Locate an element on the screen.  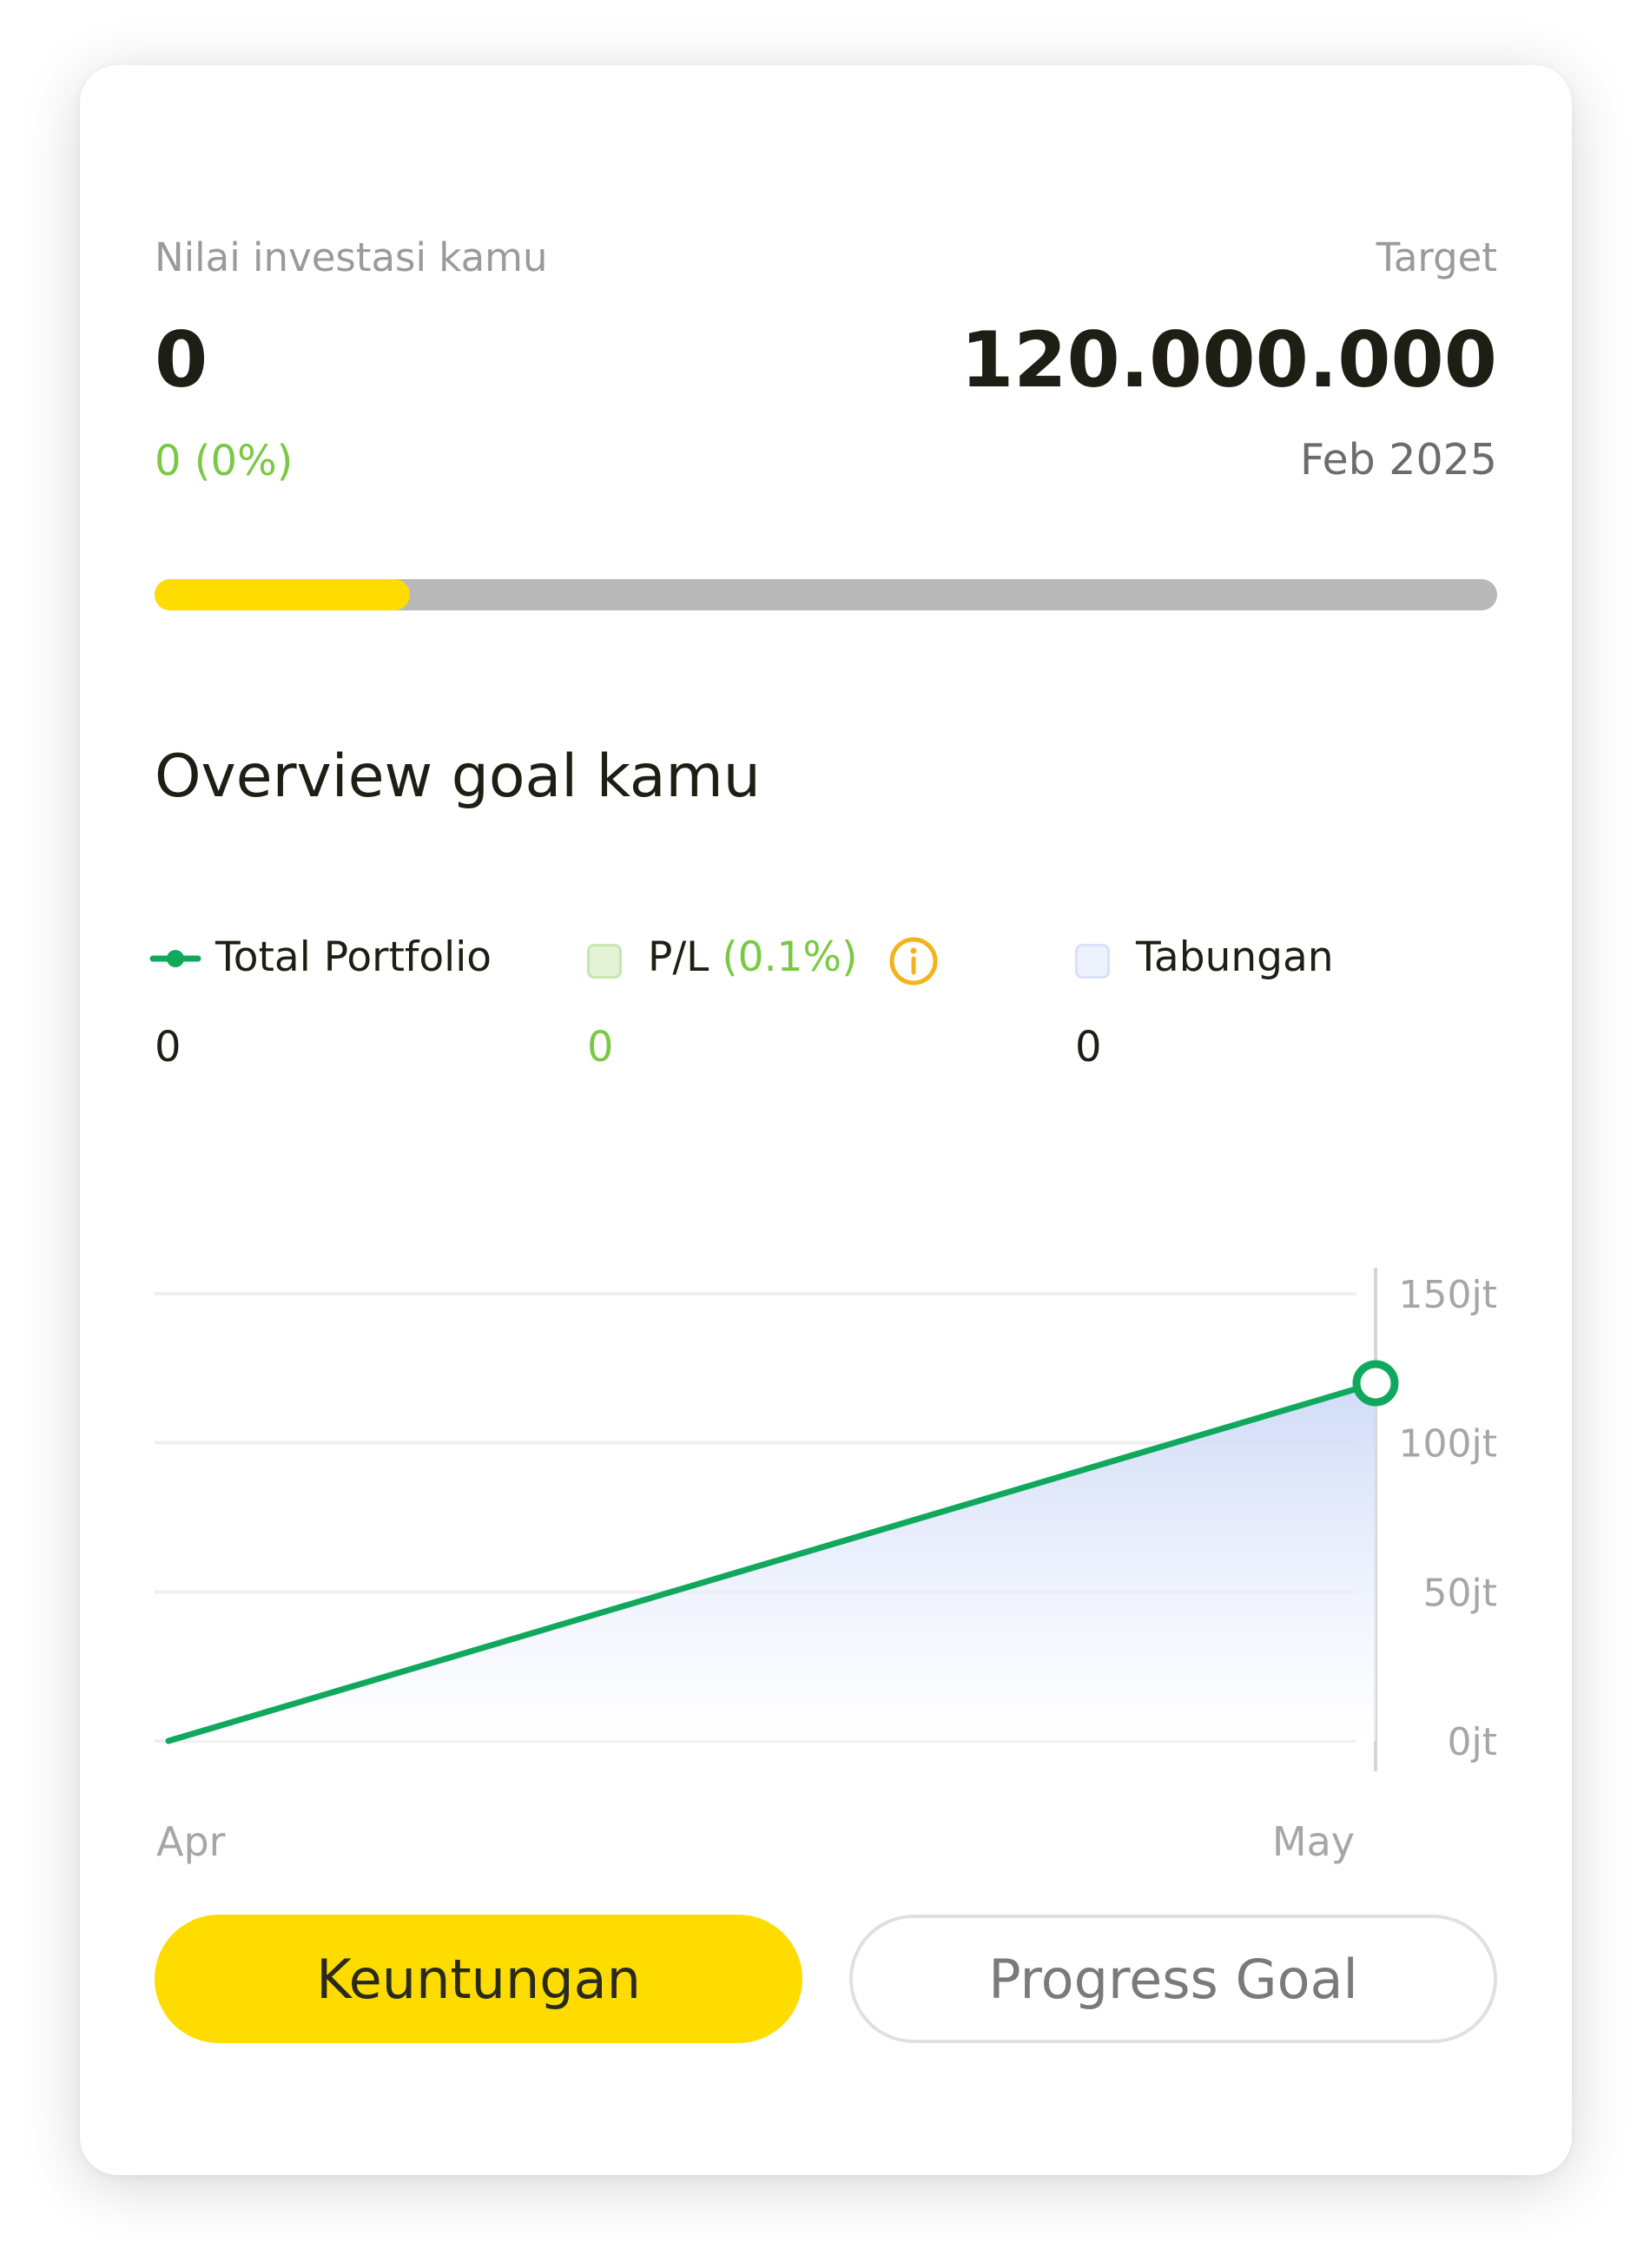
tabungan-swatch-icon is located at coordinates (1093, 962).